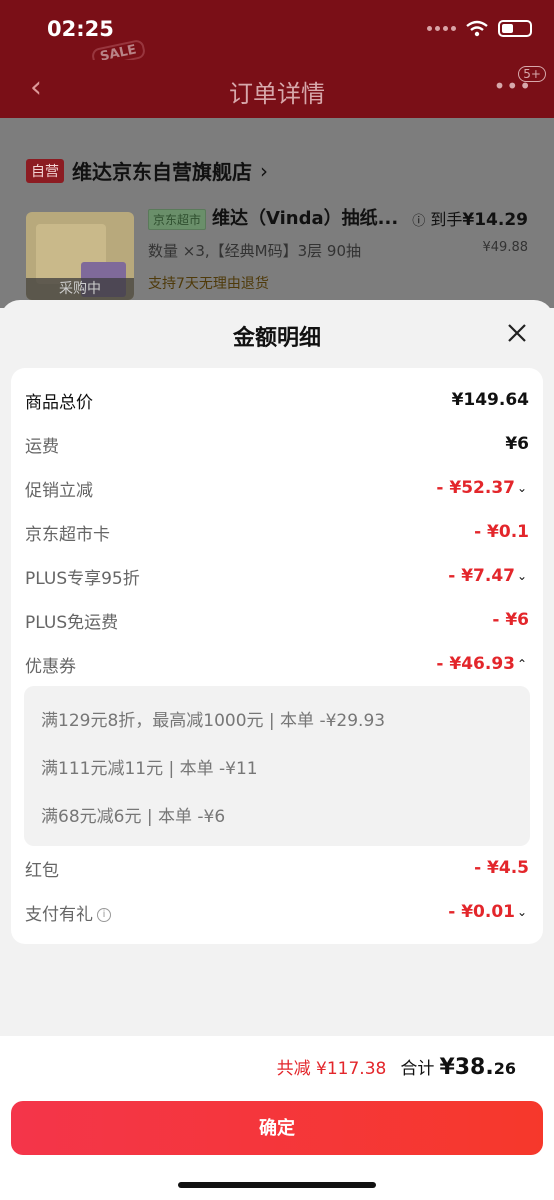 The height and width of the screenshot is (1200, 554). What do you see at coordinates (277, 94) in the screenshot?
I see `page-title: 订单详情` at bounding box center [277, 94].